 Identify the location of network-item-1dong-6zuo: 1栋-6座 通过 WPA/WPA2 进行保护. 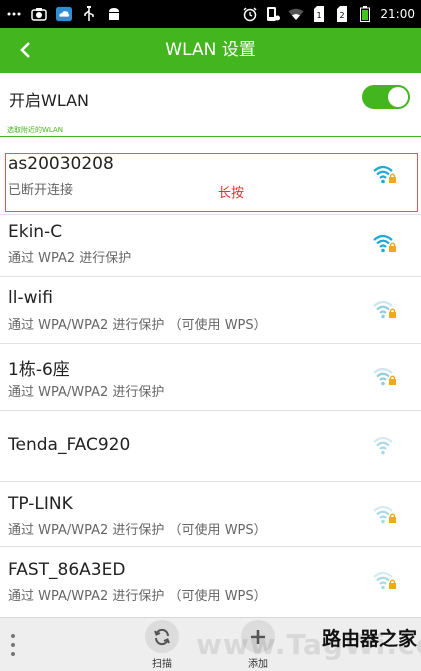
(210, 377).